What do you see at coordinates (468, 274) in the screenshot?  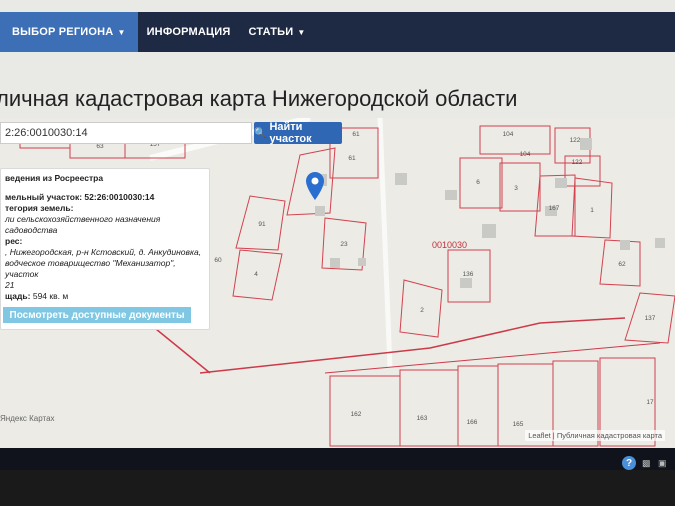 I see `parcel-label: 136` at bounding box center [468, 274].